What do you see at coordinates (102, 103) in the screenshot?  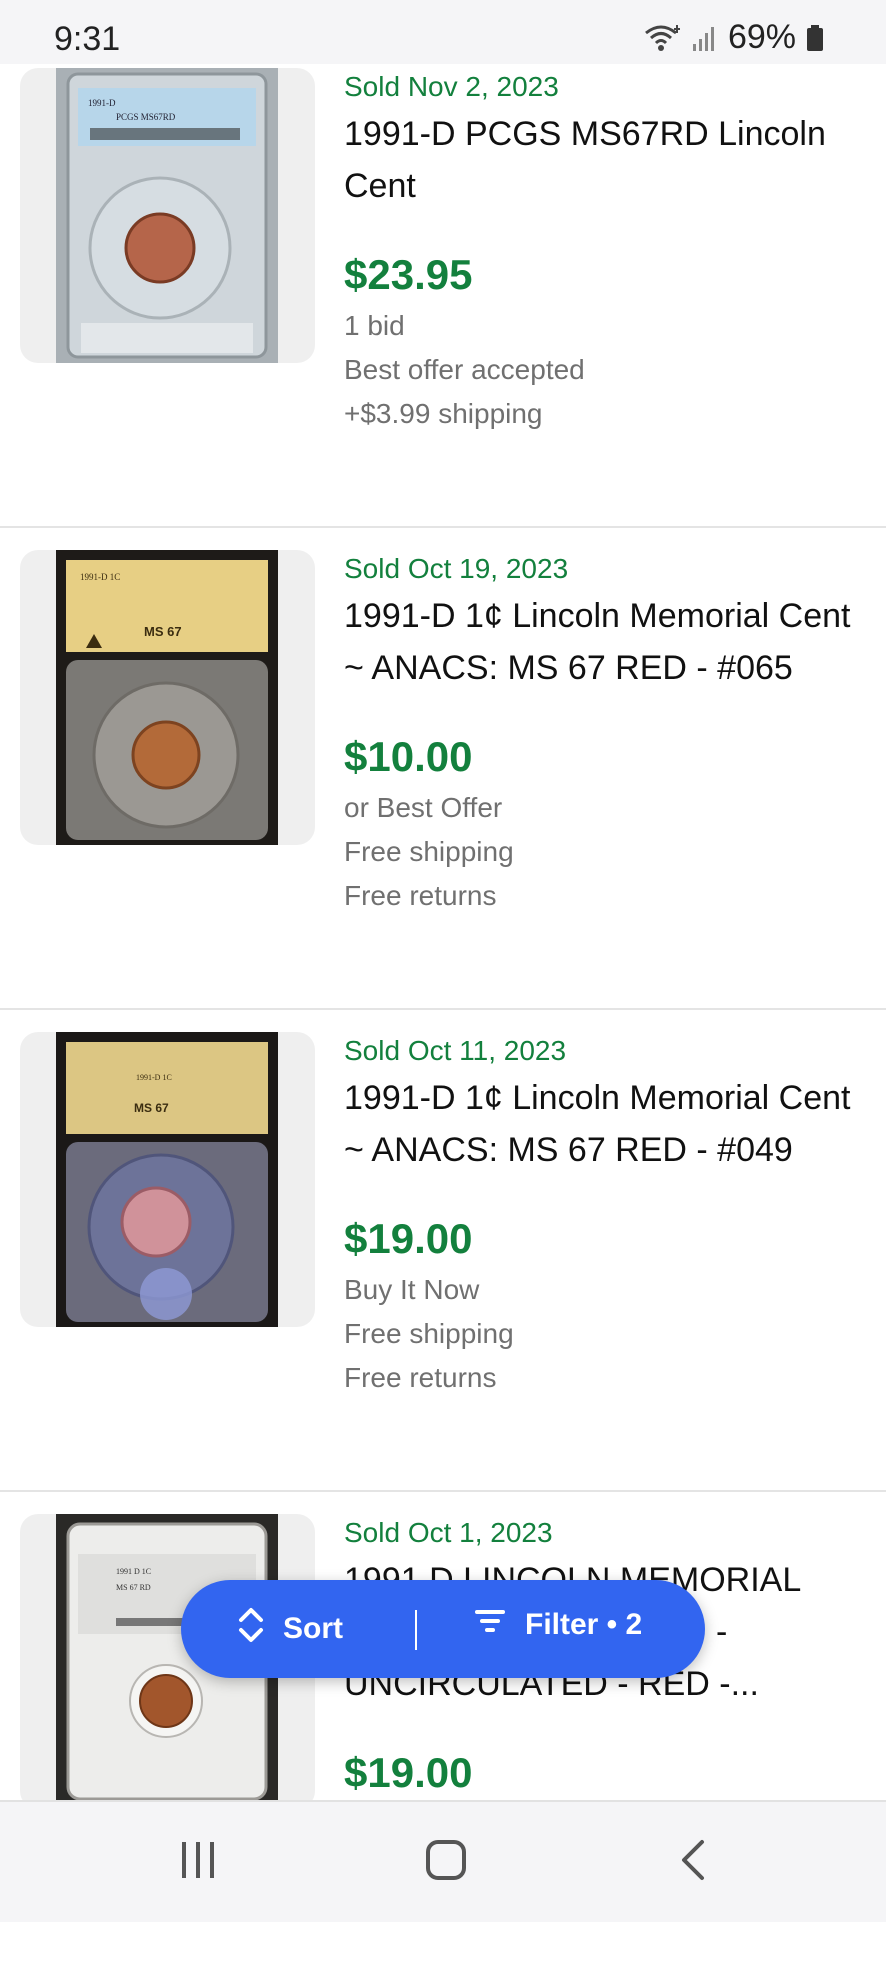 I see `slab-text-1: 1991-D` at bounding box center [102, 103].